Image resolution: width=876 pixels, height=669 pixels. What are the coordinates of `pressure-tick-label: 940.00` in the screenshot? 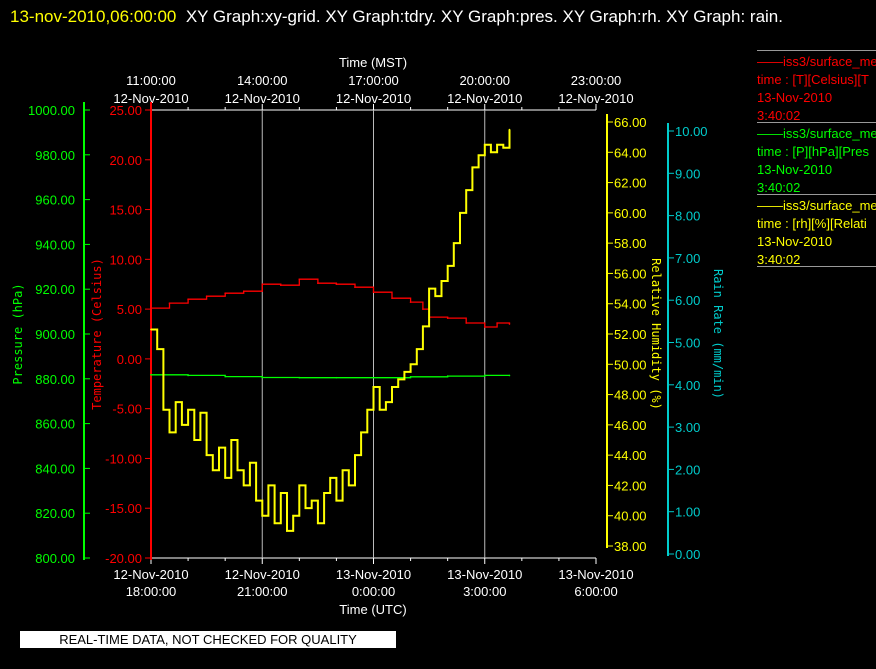 It's located at (55, 244).